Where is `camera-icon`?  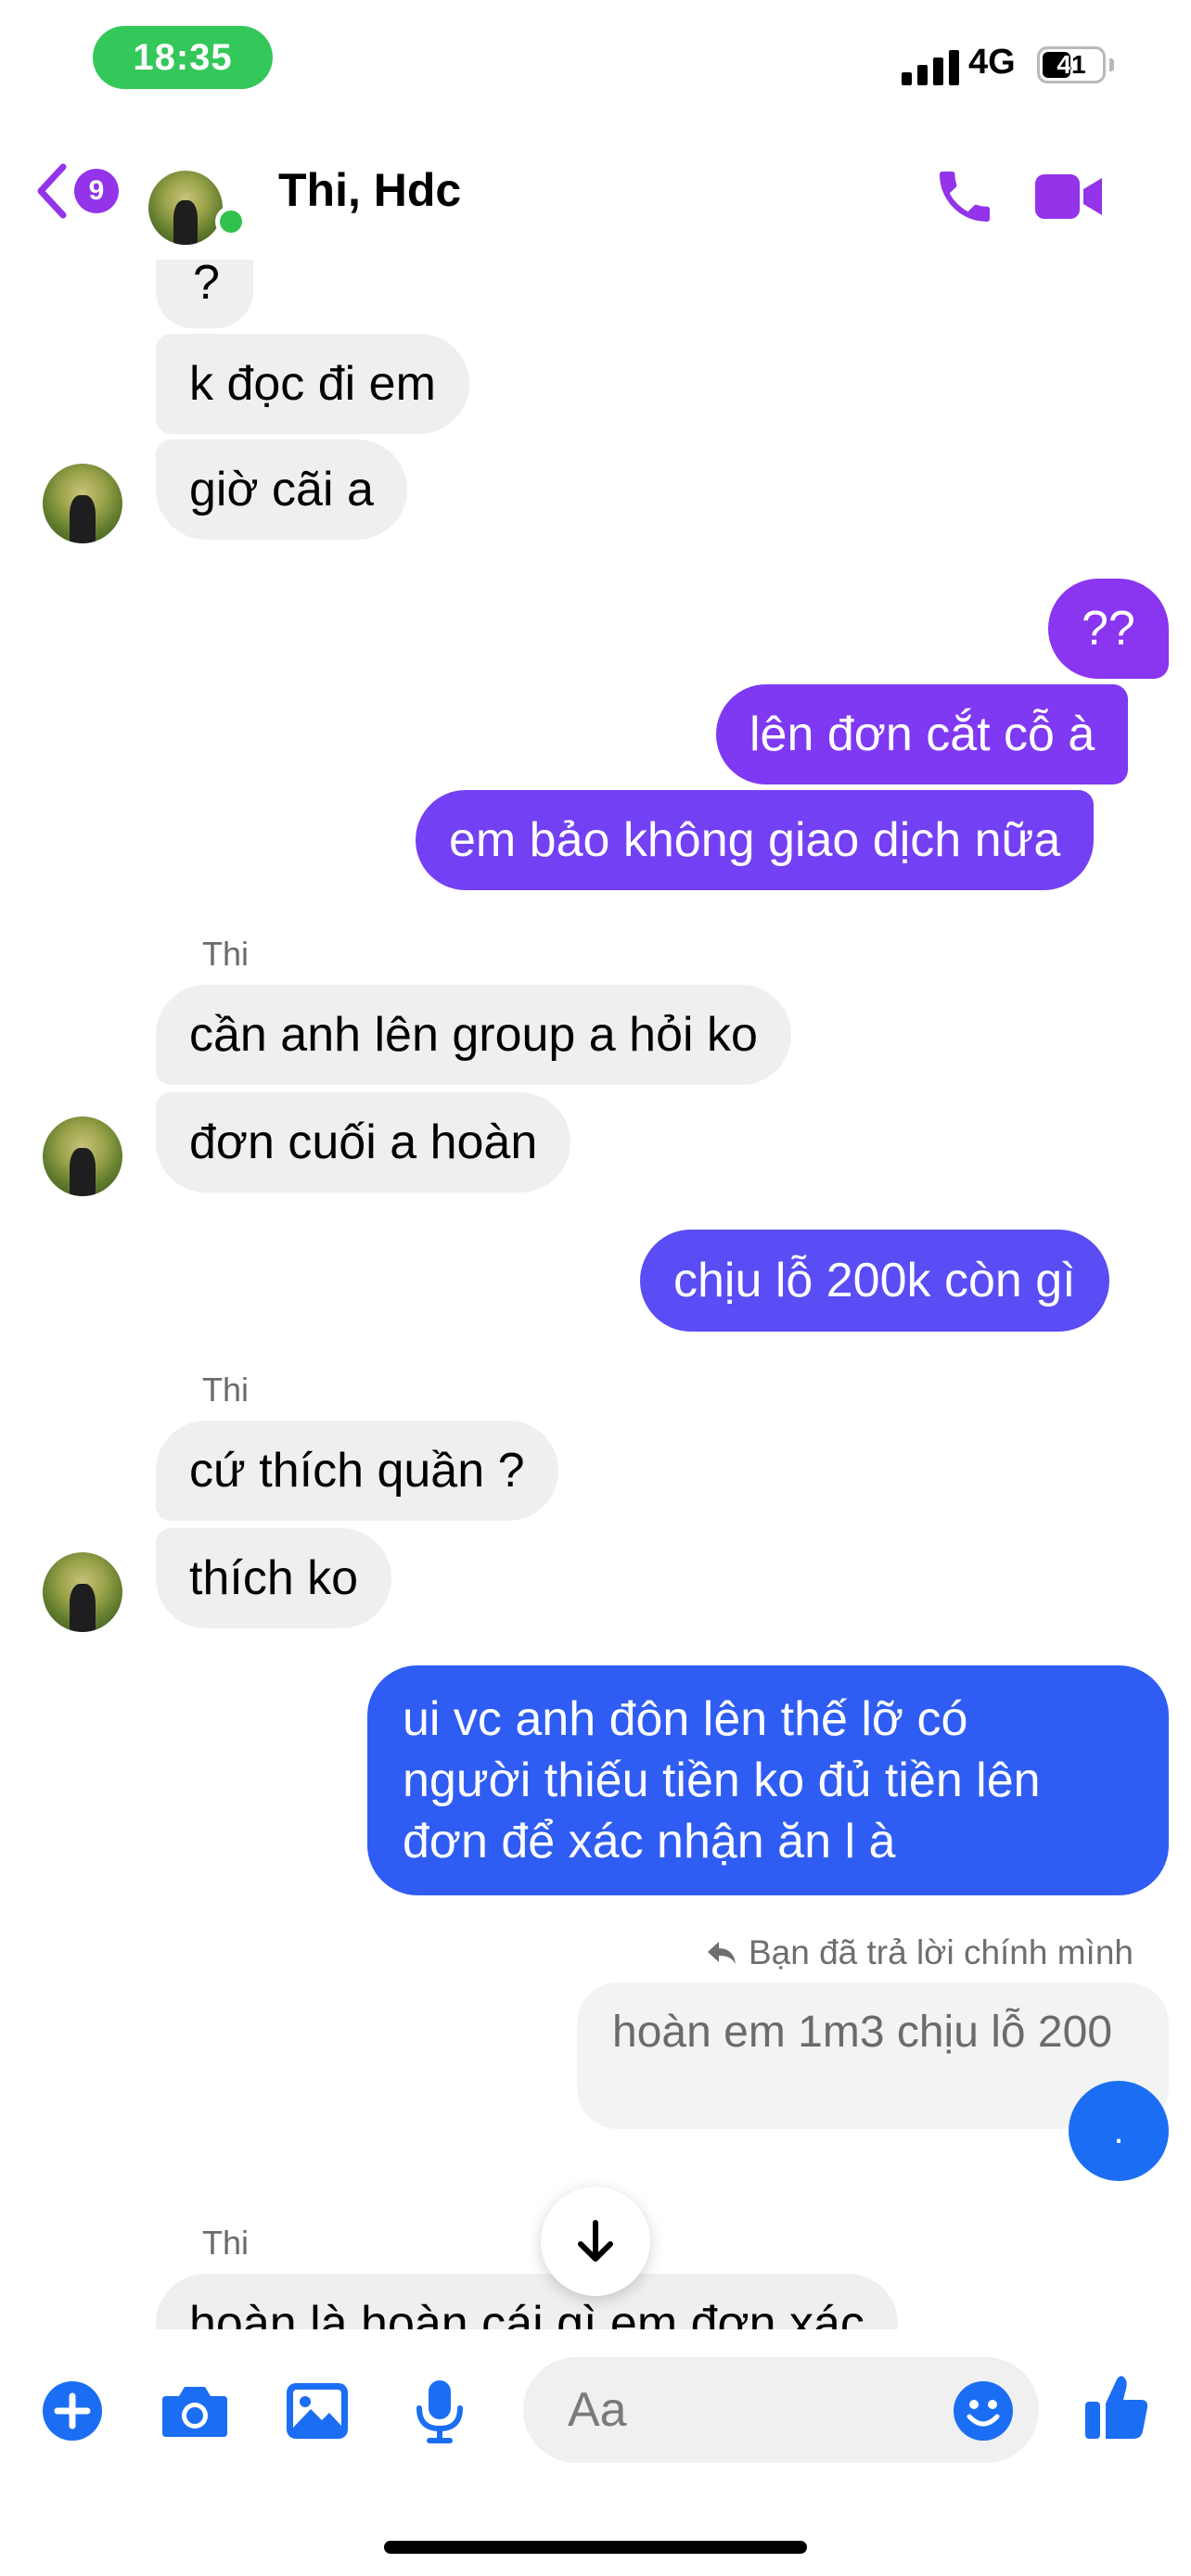
camera-icon is located at coordinates (194, 2412).